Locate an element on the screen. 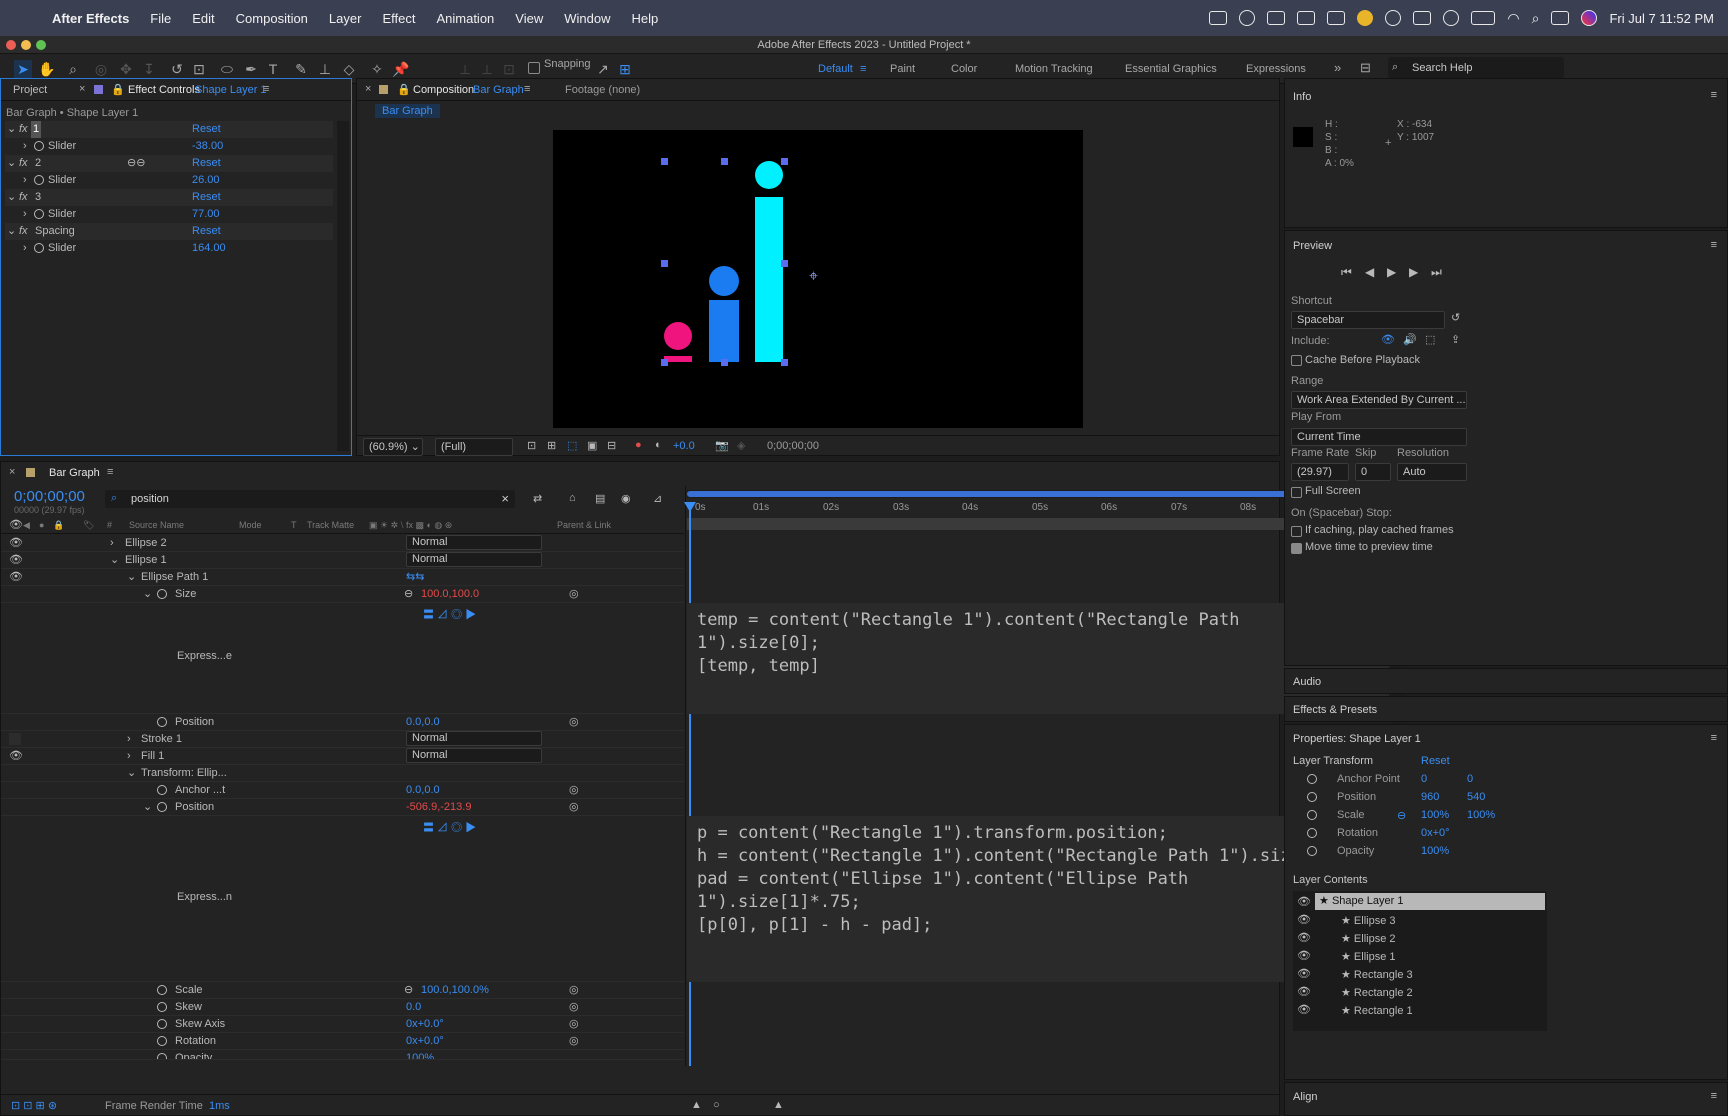  channel-icon: ● is located at coordinates (638, 445).